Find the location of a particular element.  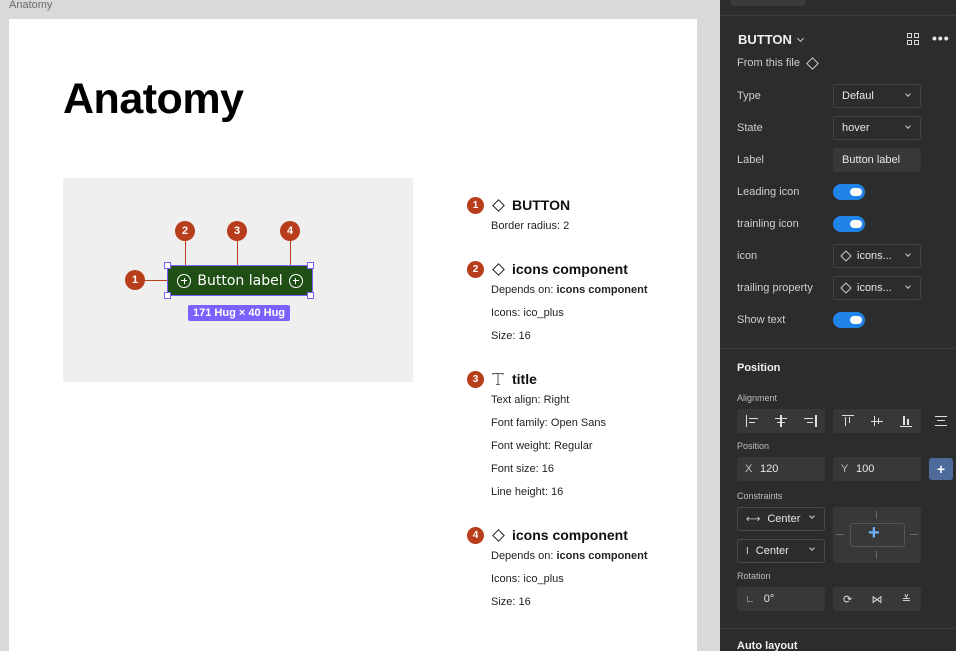

anatomy-property-value: Right is located at coordinates (556, 400).